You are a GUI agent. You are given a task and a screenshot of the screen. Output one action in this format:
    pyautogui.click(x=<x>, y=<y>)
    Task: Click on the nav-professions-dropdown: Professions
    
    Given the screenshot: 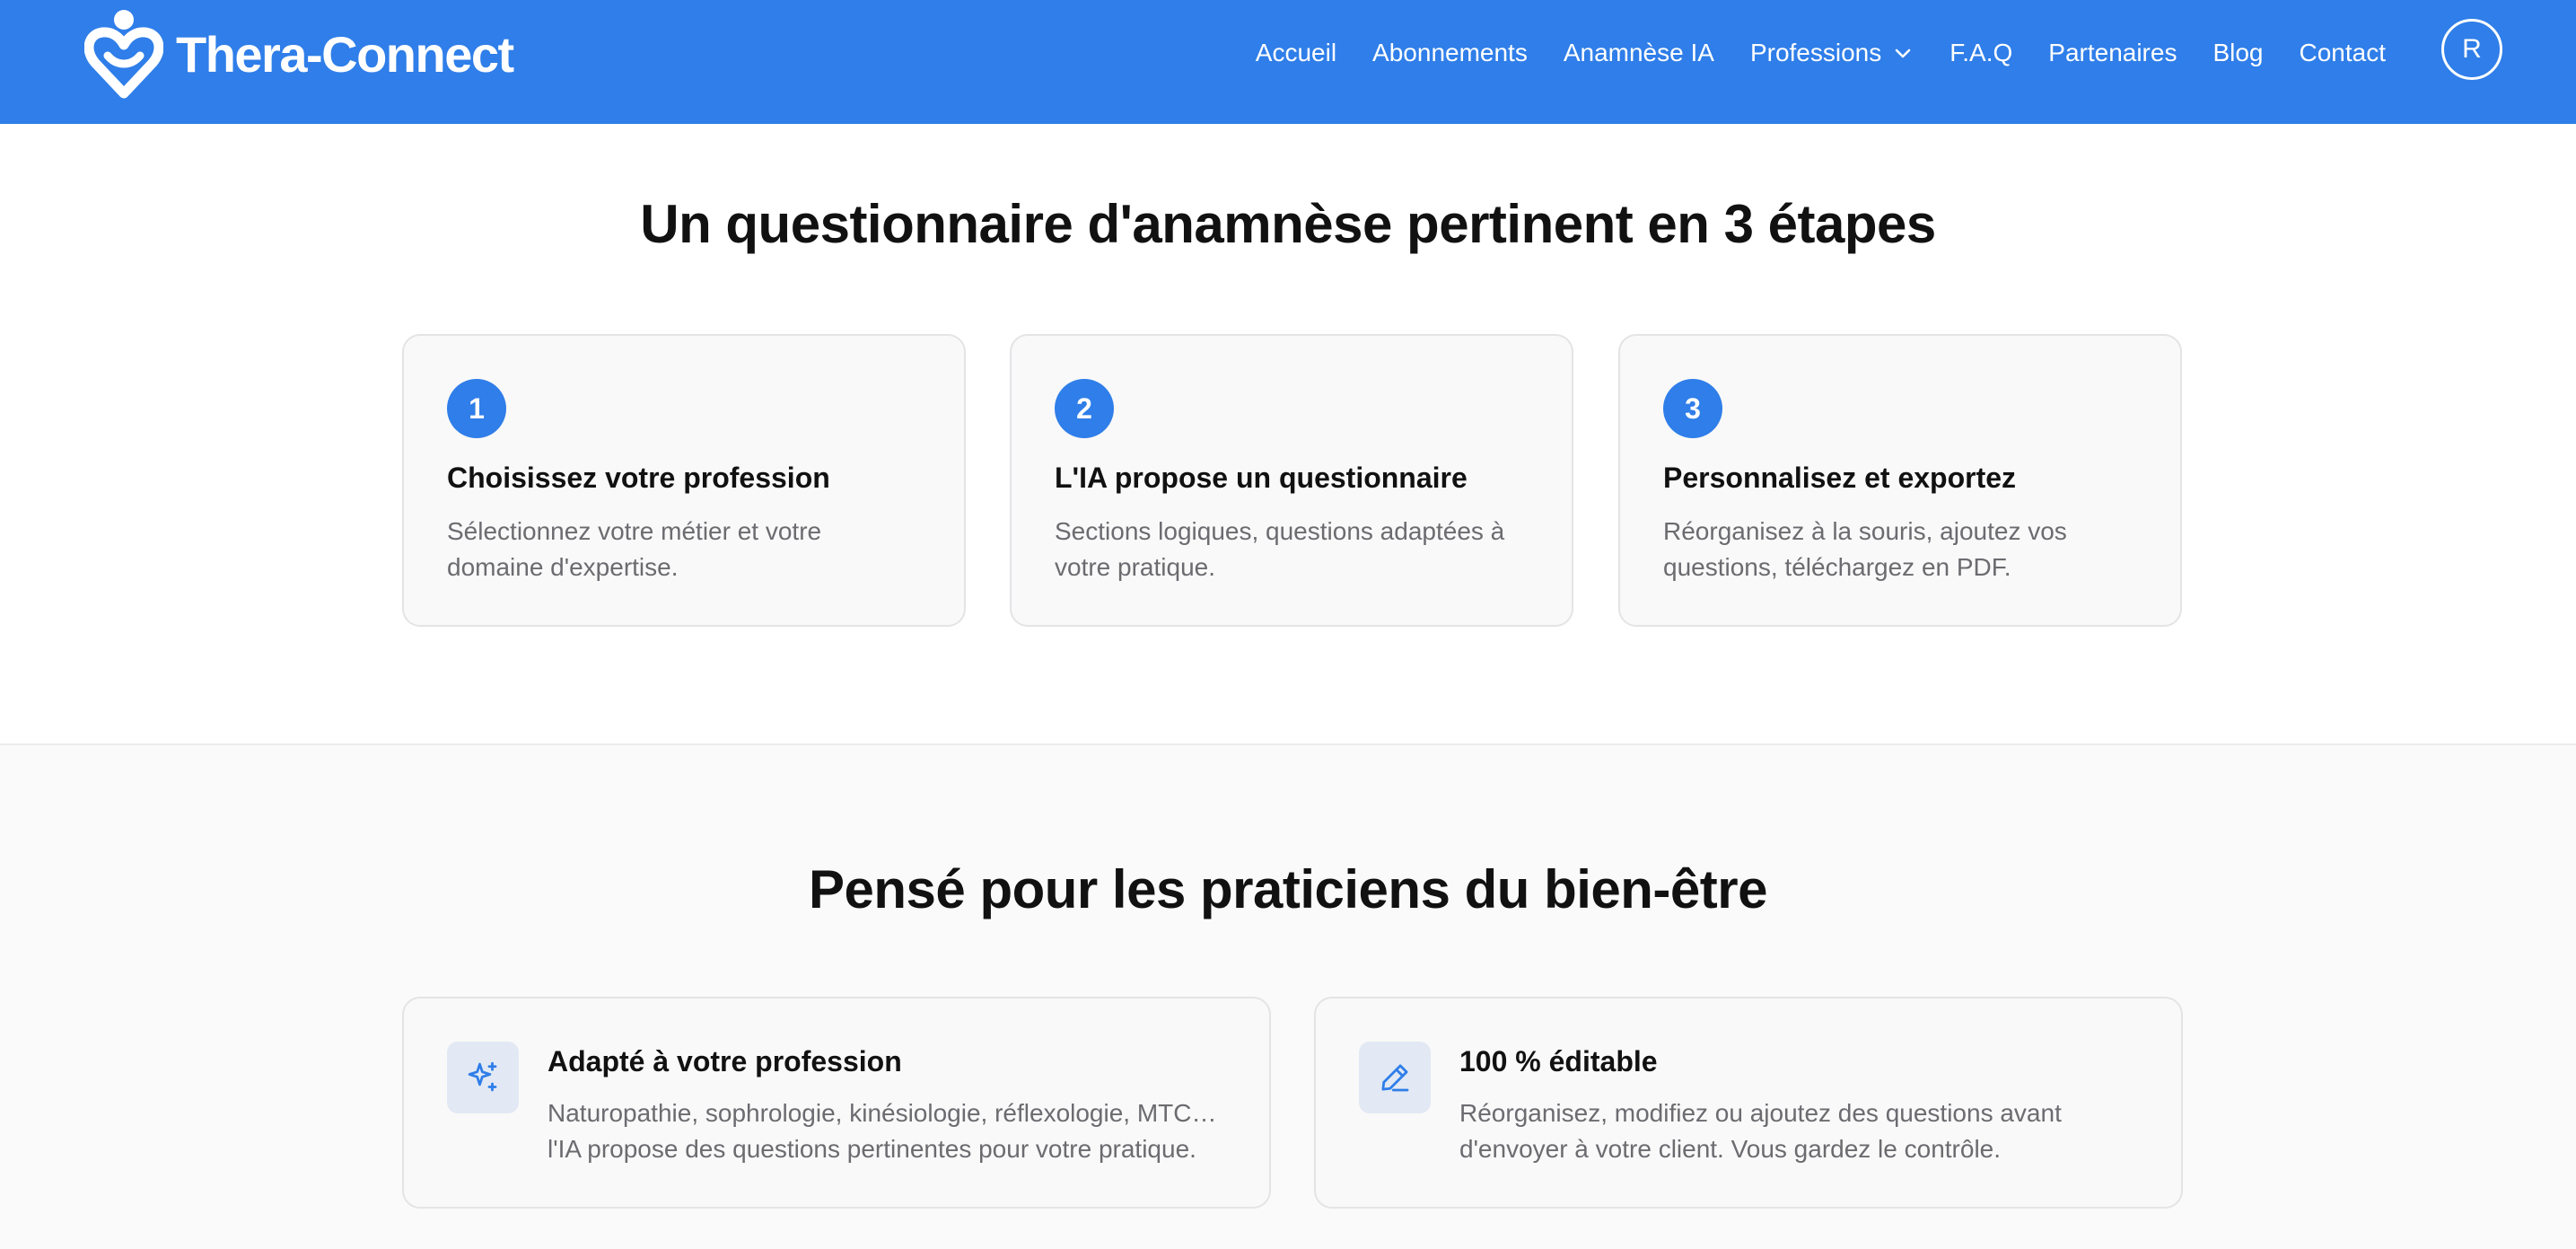 What is the action you would take?
    pyautogui.click(x=1832, y=53)
    